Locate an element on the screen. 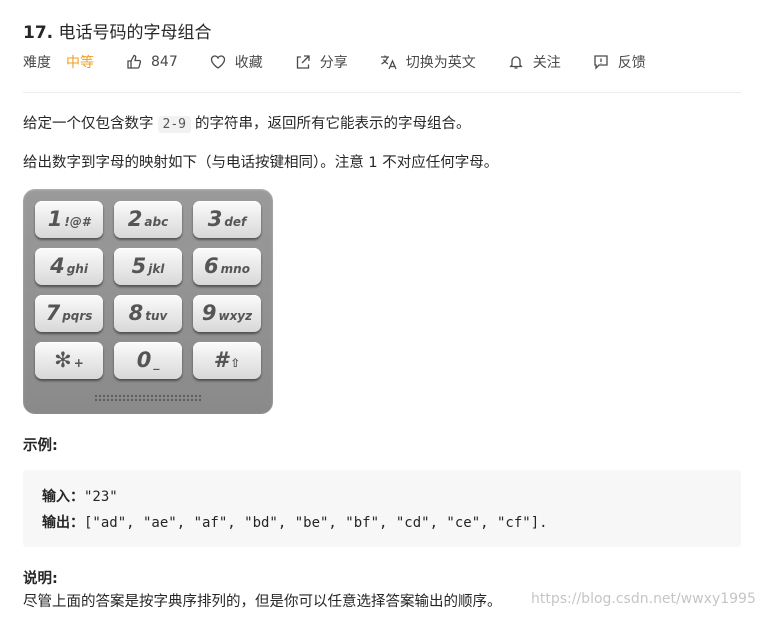 The image size is (761, 619). header-divider is located at coordinates (382, 92).